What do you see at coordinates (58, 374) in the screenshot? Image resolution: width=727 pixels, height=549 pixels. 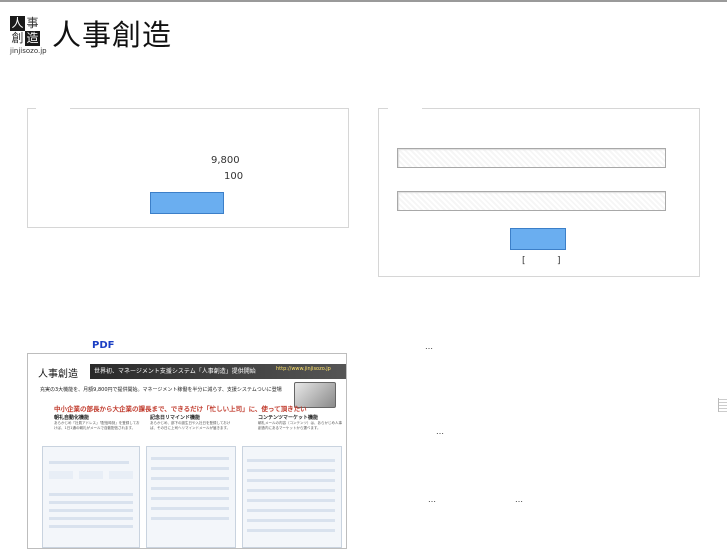 I see `flyer-logo: 人事創造` at bounding box center [58, 374].